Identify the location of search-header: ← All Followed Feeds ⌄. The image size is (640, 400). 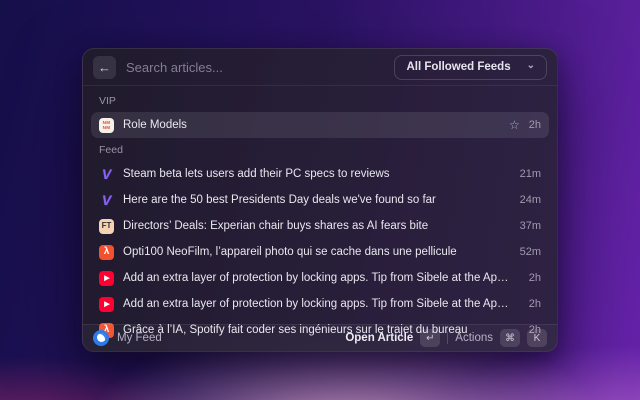
(320, 67).